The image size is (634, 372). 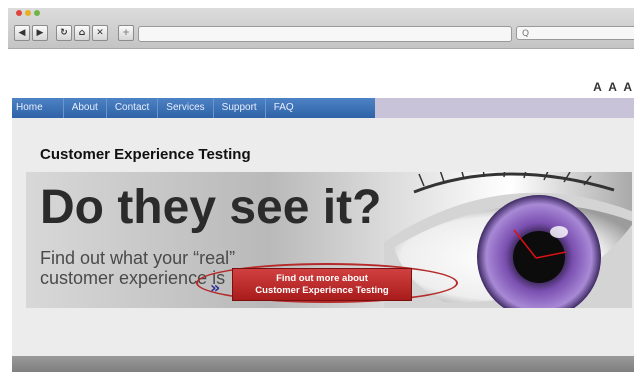 What do you see at coordinates (40, 33) in the screenshot?
I see `forward-icon: ▶` at bounding box center [40, 33].